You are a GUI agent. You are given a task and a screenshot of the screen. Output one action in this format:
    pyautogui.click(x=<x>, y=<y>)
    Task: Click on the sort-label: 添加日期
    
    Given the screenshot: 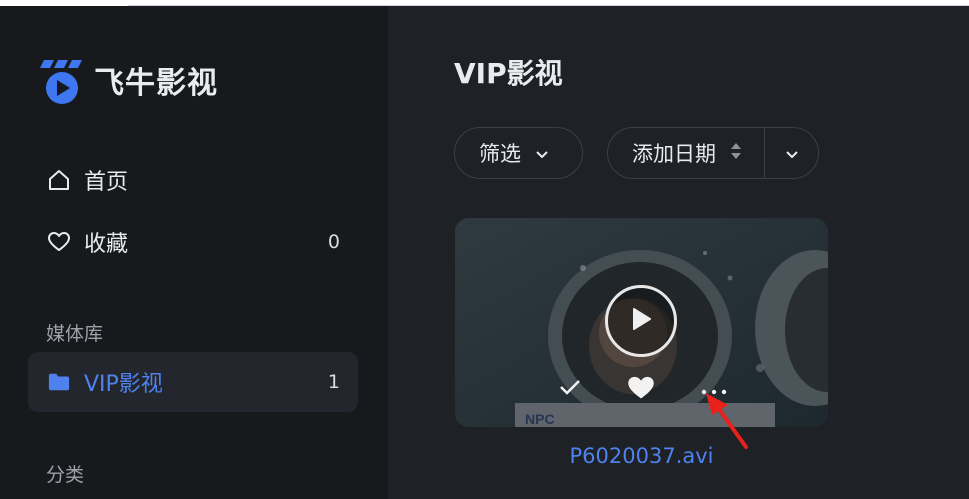 What is the action you would take?
    pyautogui.click(x=674, y=154)
    